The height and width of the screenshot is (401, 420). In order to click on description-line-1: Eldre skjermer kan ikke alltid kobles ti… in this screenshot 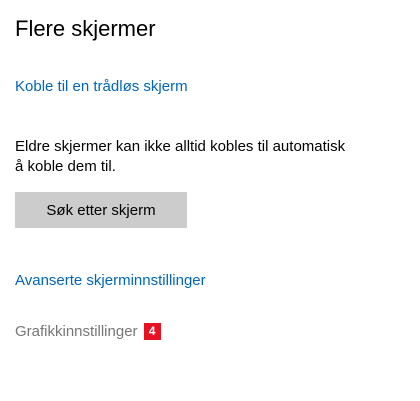, I will do `click(180, 146)`.